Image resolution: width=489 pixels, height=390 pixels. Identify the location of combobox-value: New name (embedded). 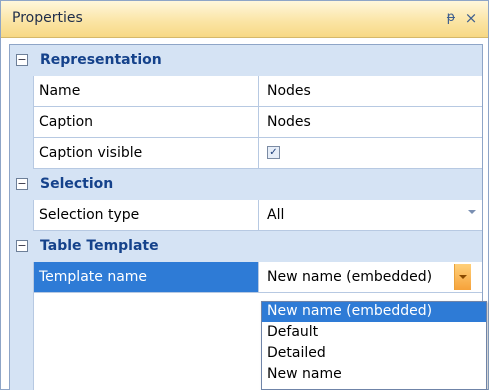
(350, 277).